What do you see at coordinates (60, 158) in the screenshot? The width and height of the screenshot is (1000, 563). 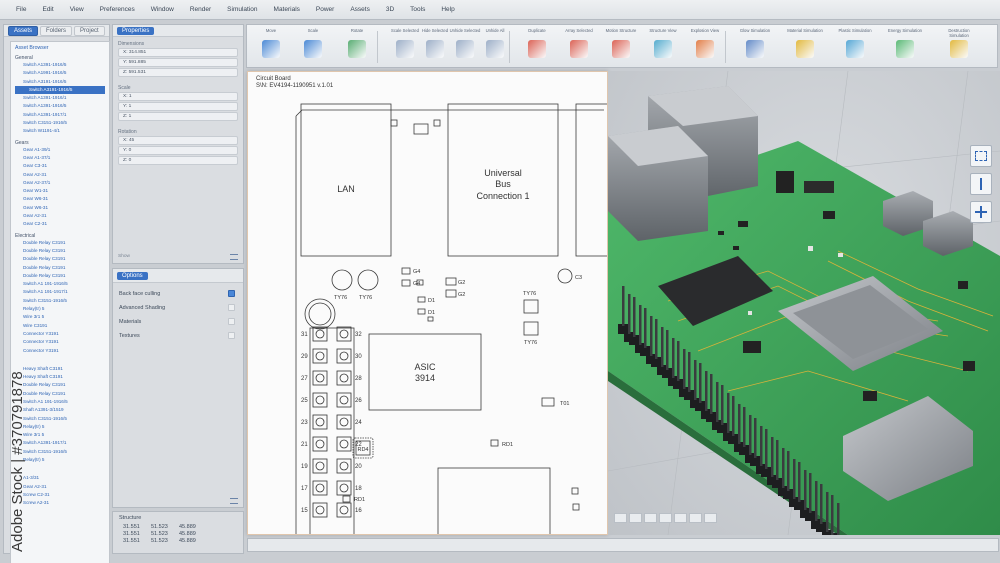 I see `tree-item: Gear A1-37/1` at bounding box center [60, 158].